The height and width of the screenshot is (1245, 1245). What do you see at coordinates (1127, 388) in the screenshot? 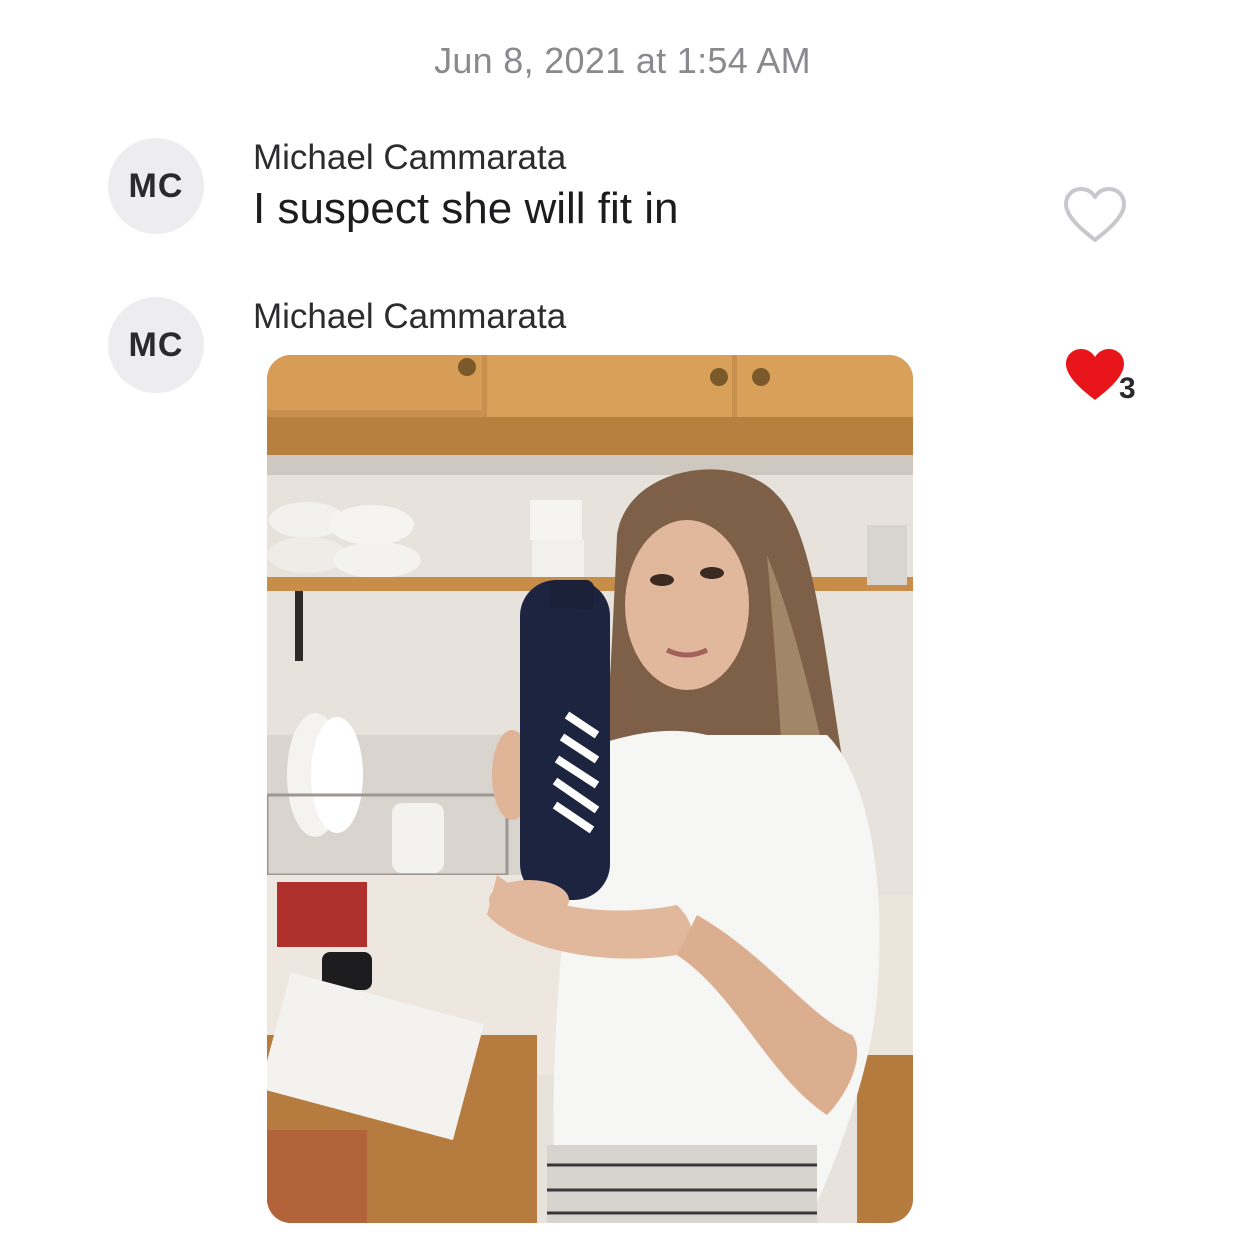
I see `reaction-count: 3` at bounding box center [1127, 388].